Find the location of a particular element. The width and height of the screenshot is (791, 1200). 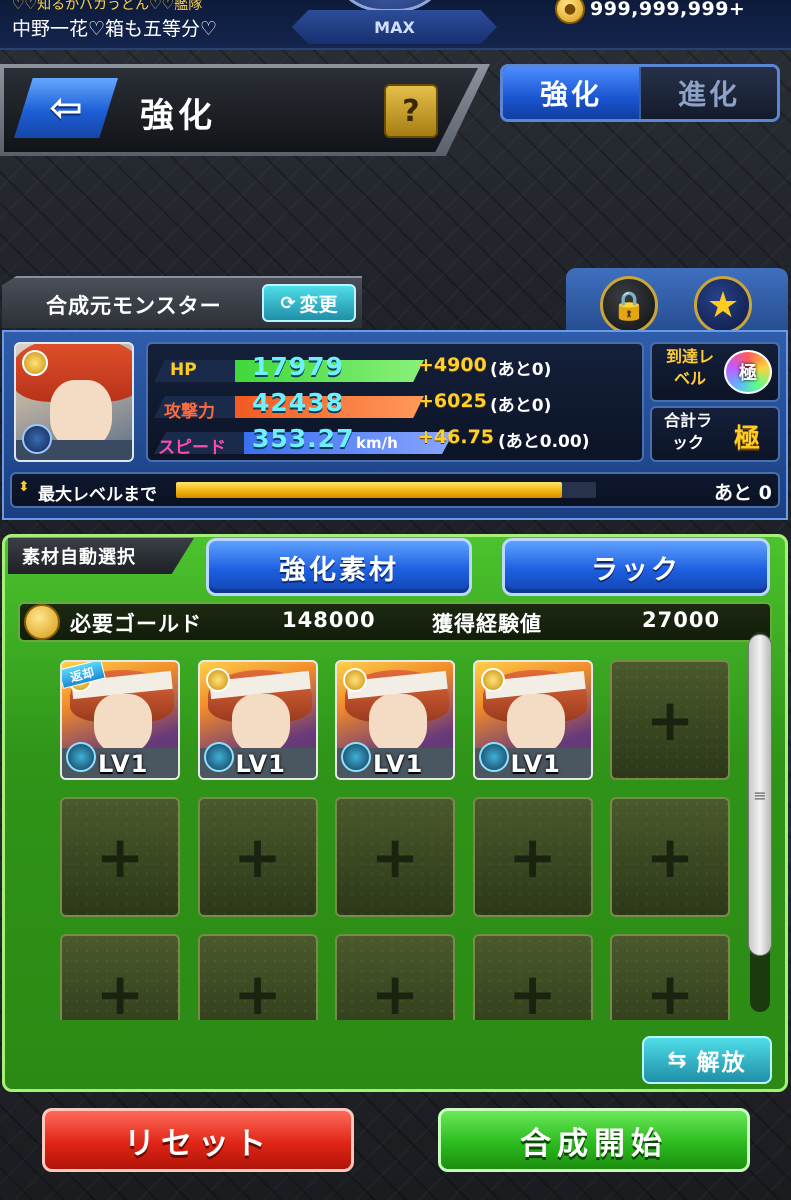

luck-button: ラック is located at coordinates (636, 567).